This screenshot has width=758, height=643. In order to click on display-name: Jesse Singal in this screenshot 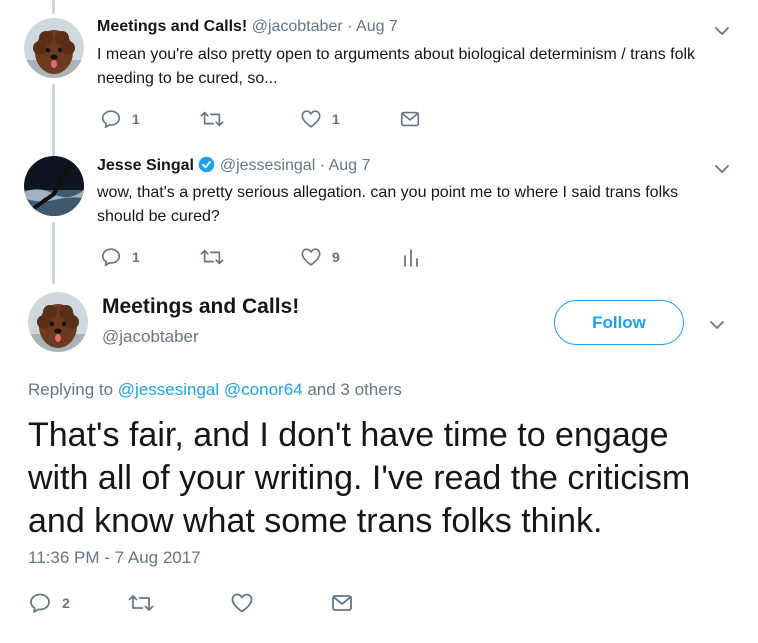, I will do `click(145, 165)`.